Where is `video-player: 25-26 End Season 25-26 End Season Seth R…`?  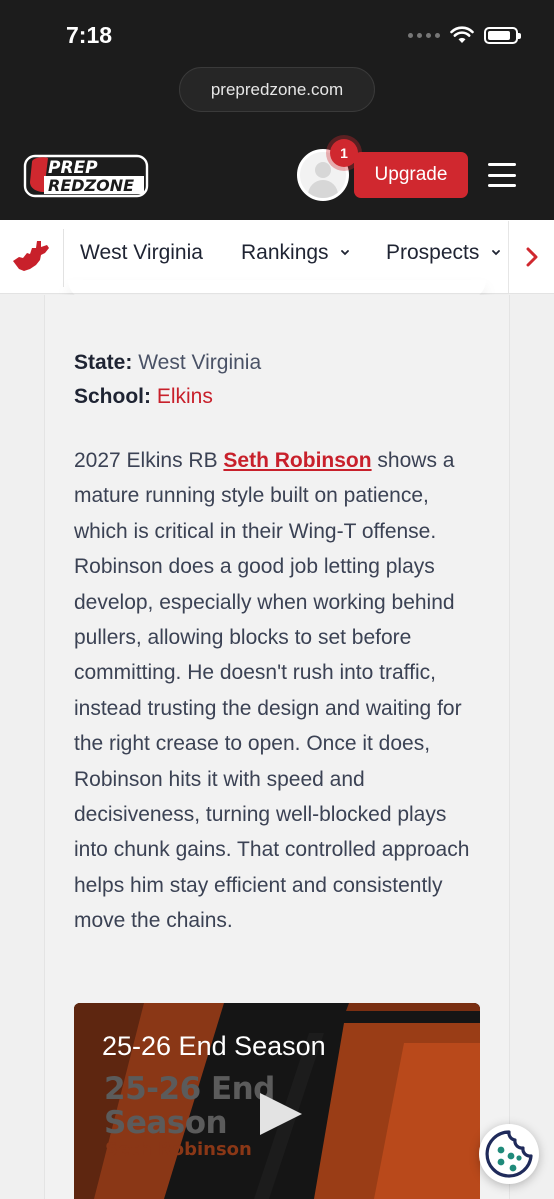 video-player: 25-26 End Season 25-26 End Season Seth R… is located at coordinates (277, 1101).